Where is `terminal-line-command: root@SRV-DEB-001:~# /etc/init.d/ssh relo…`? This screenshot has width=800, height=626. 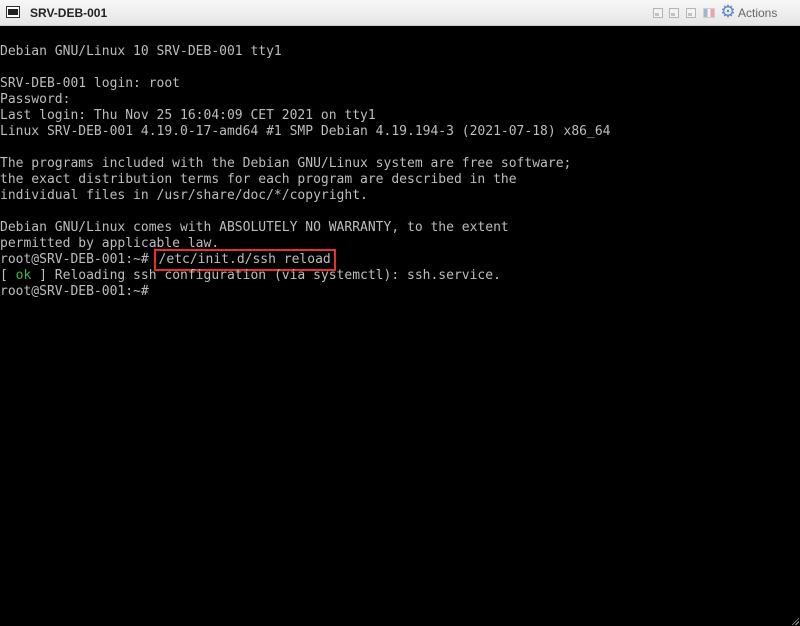
terminal-line-command: root@SRV-DEB-001:~# /etc/init.d/ssh relo… is located at coordinates (168, 260).